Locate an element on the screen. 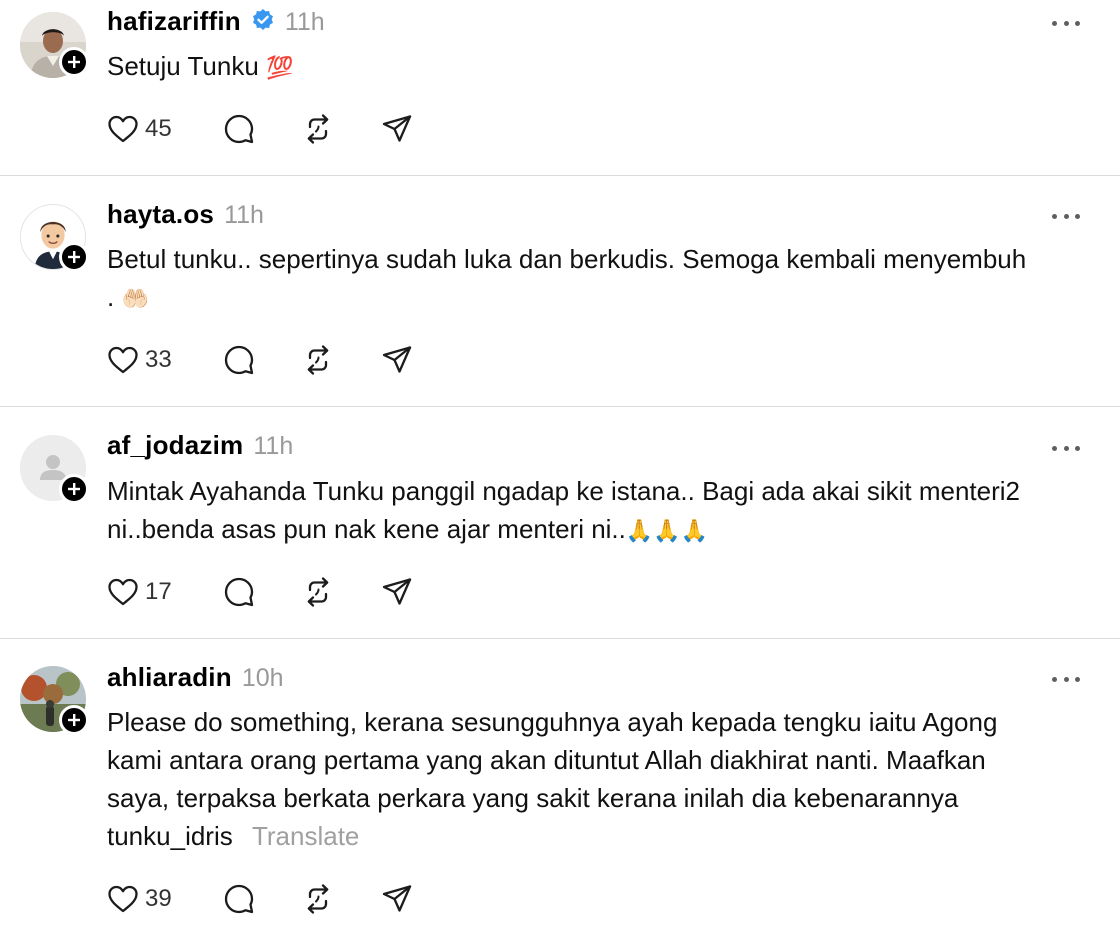 This screenshot has width=1120, height=926. post-header: ahliaradin 10h is located at coordinates (195, 679).